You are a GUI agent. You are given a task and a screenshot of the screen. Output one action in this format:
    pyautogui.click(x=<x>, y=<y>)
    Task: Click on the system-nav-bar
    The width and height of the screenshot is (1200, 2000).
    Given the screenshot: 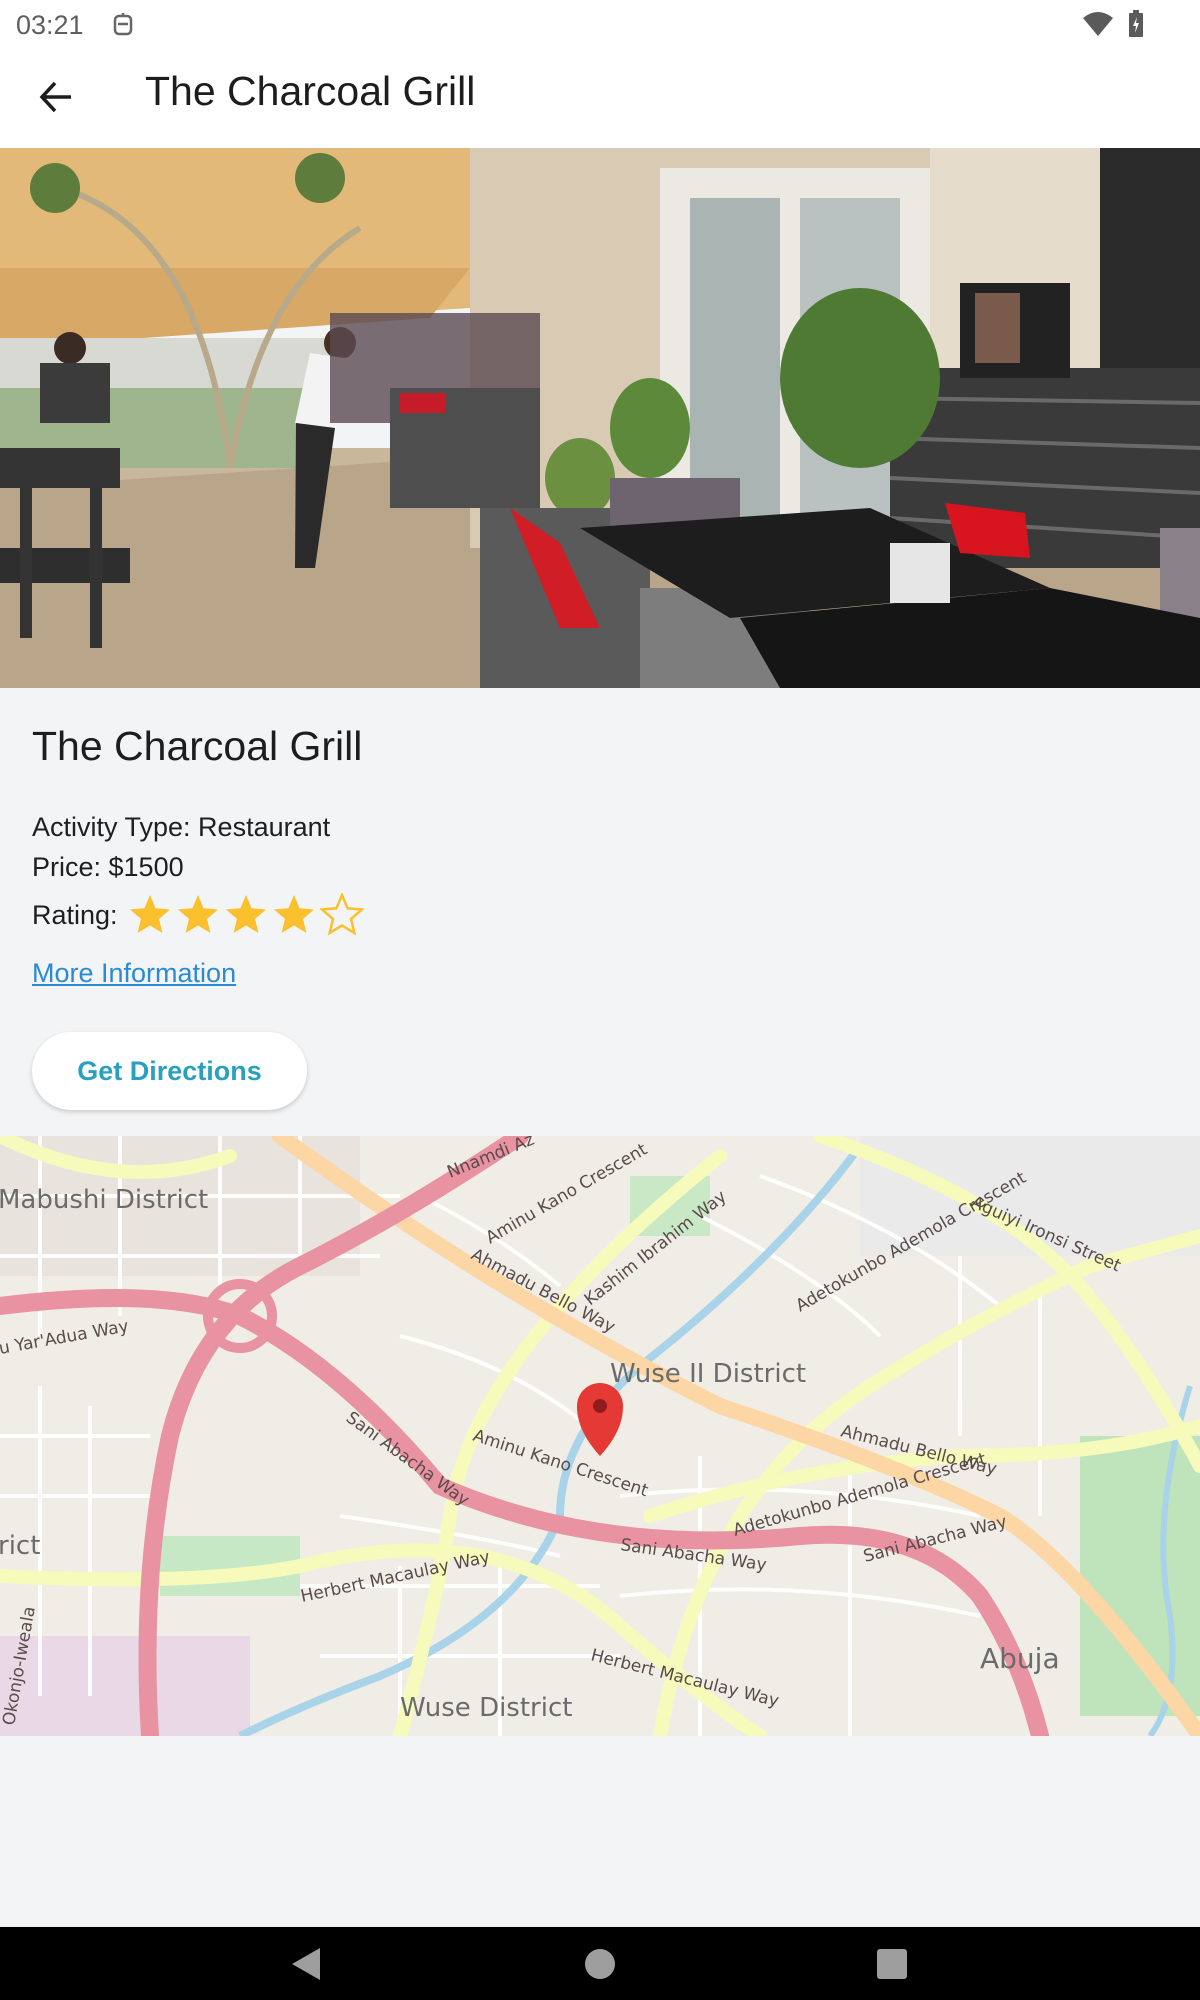 What is the action you would take?
    pyautogui.click(x=600, y=1963)
    